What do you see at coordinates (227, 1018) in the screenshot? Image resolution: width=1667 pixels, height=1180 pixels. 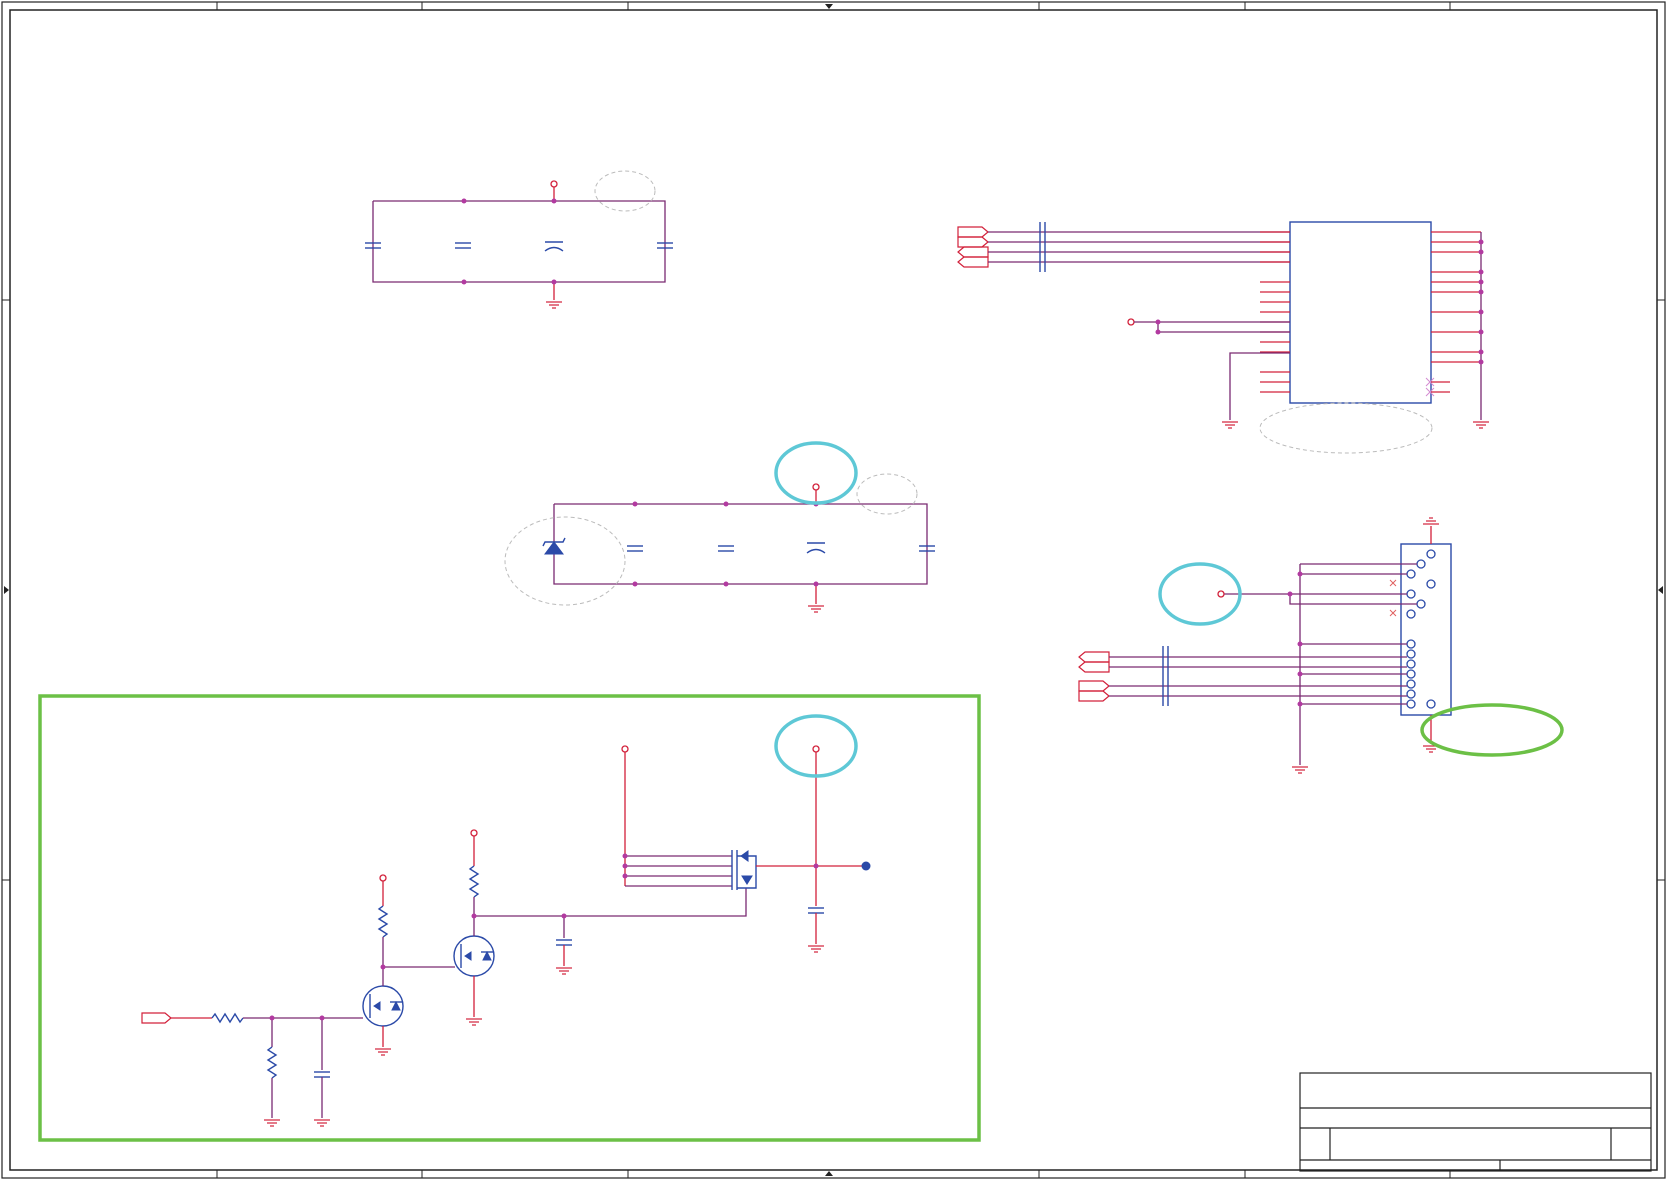 I see `resistor-r1` at bounding box center [227, 1018].